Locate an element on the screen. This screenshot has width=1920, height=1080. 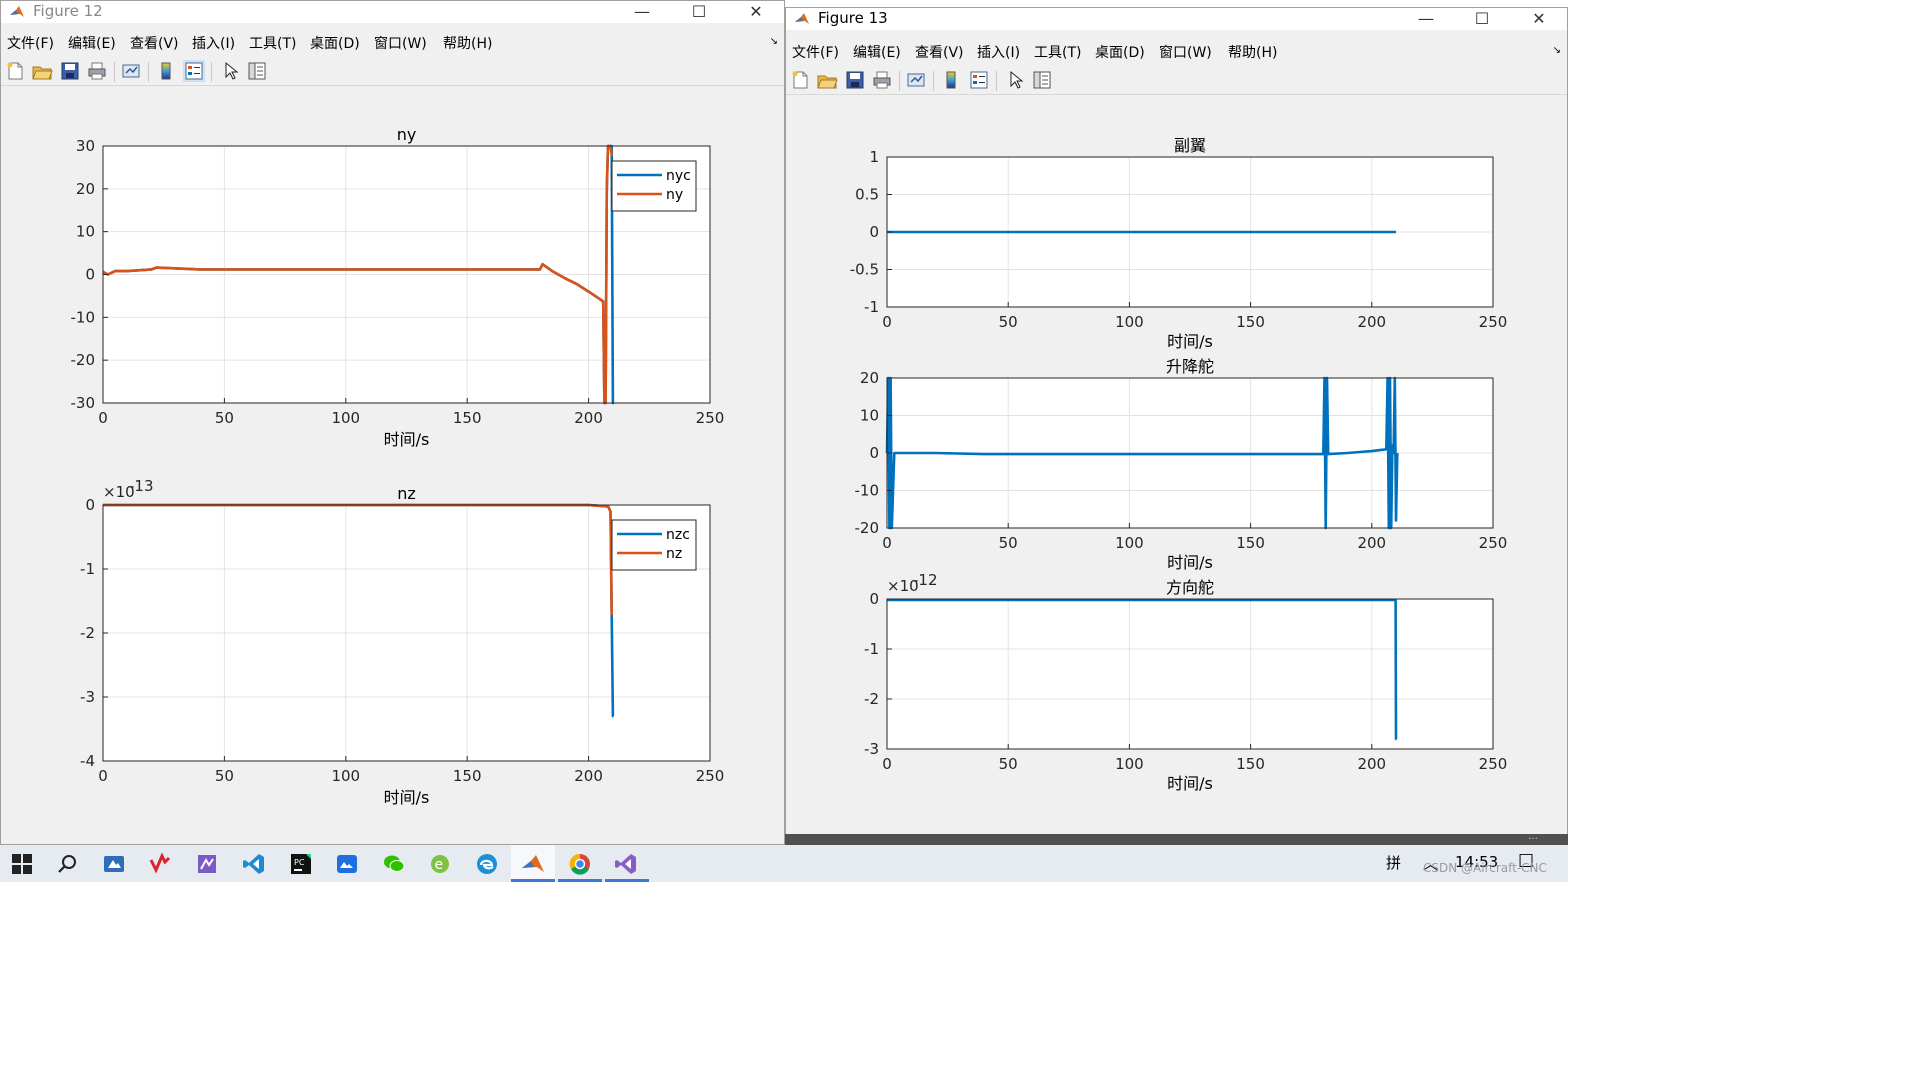
edge-icon is located at coordinates (487, 864).